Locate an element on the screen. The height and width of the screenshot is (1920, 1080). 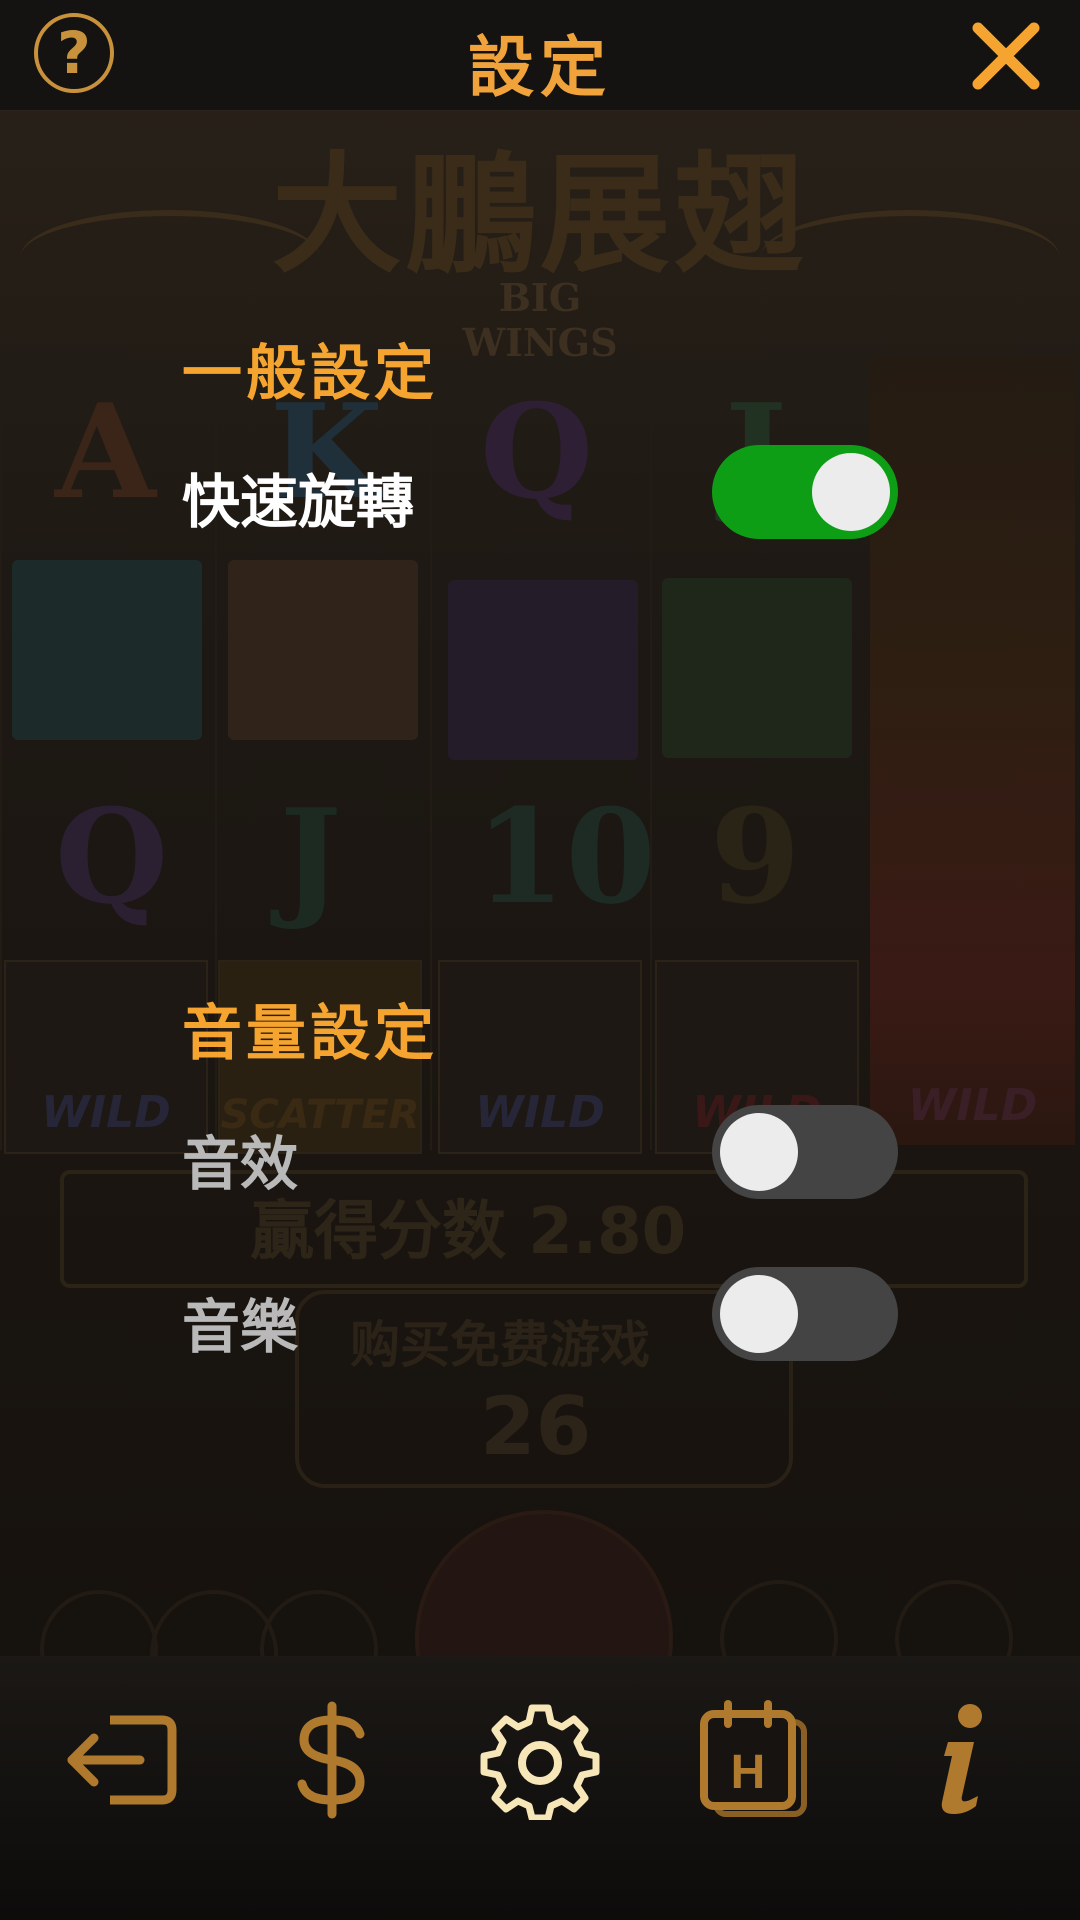
settings-header: ? 設定 is located at coordinates (540, 55).